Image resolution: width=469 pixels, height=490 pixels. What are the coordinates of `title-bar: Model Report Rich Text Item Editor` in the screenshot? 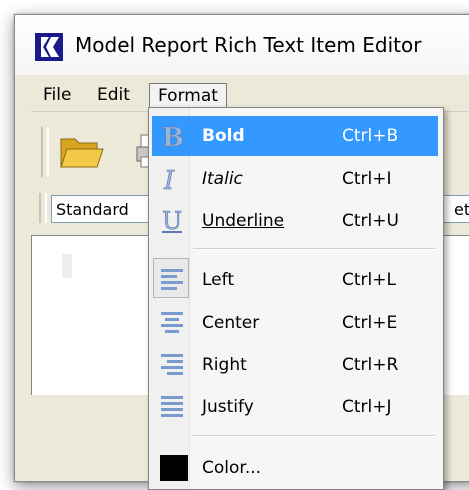 It's located at (242, 45).